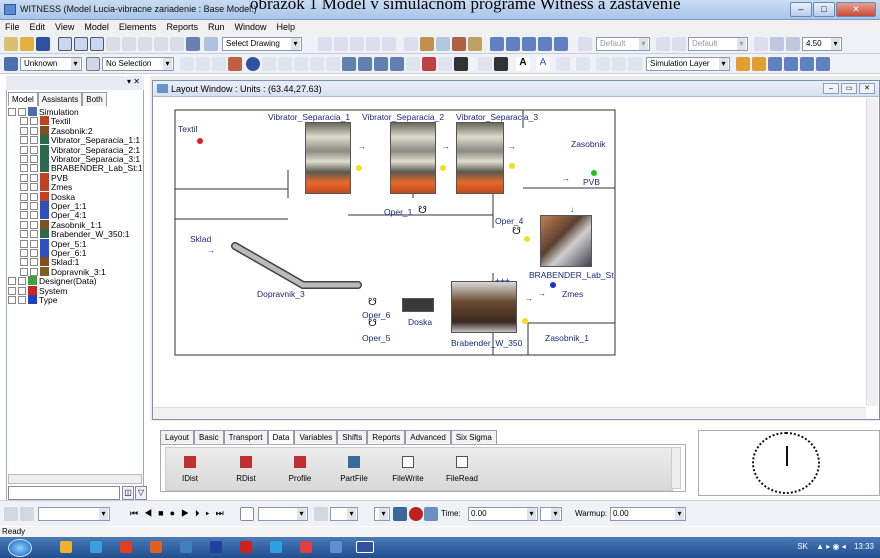 Image resolution: width=880 pixels, height=558 pixels. I want to click on zoom-out-icon, so click(81, 44).